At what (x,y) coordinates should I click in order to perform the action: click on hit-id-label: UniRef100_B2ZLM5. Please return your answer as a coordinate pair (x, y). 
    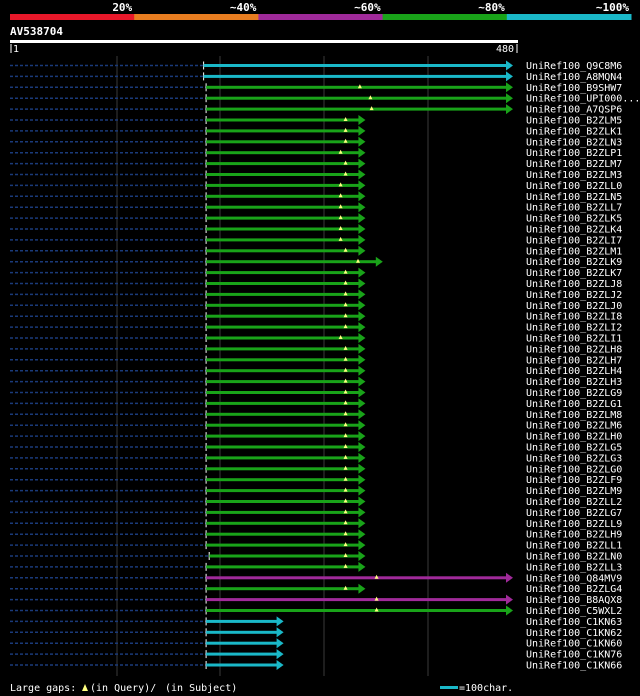
    Looking at the image, I should click on (574, 121).